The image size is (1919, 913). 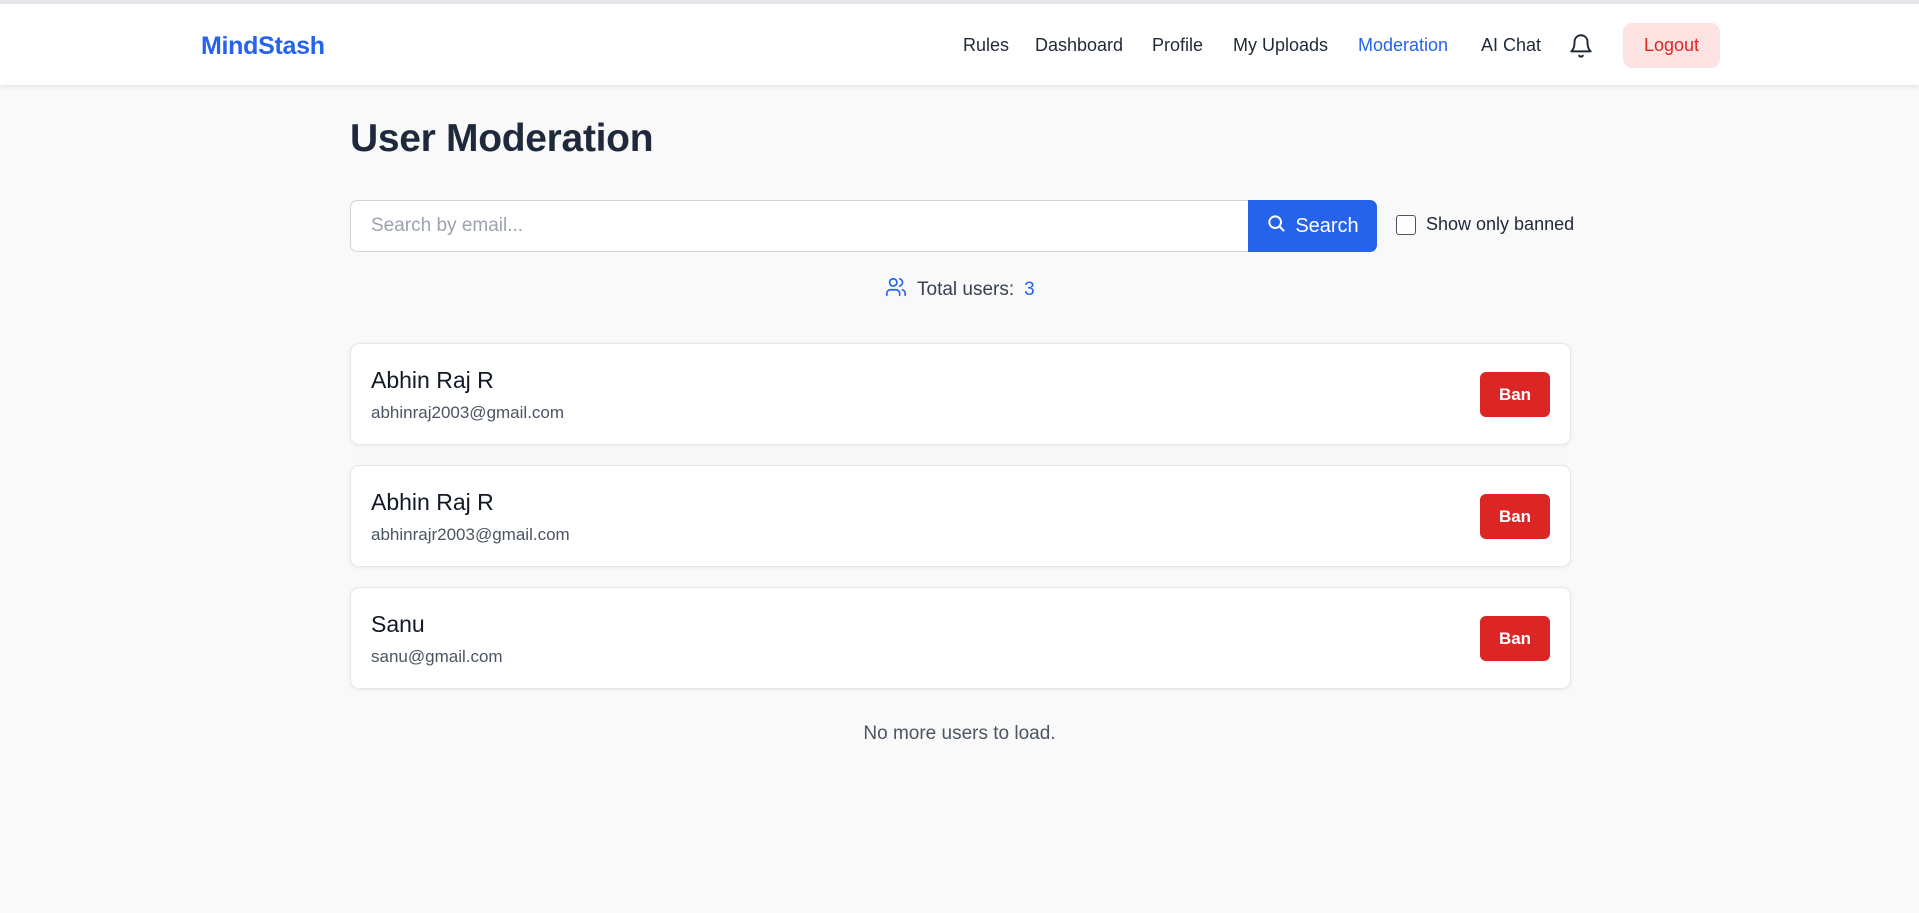 I want to click on show-banned-checkbox, so click(x=1406, y=224).